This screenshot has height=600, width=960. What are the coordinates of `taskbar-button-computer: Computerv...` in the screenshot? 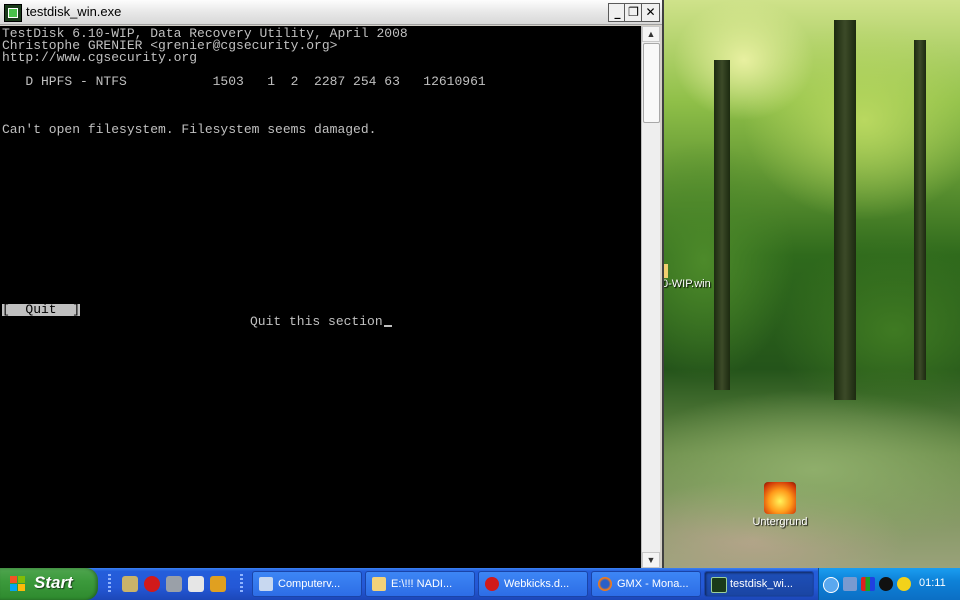 It's located at (307, 584).